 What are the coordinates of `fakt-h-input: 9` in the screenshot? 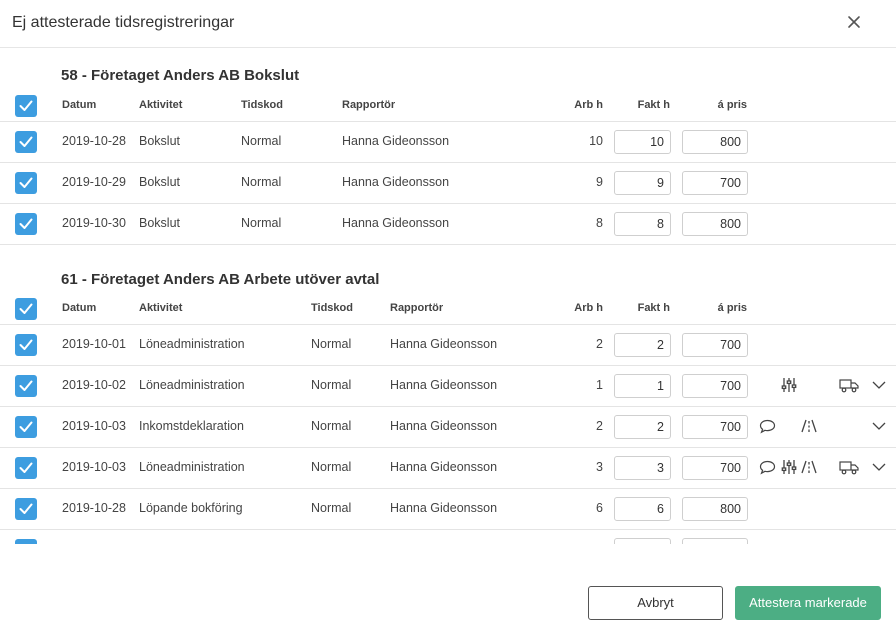 It's located at (642, 183).